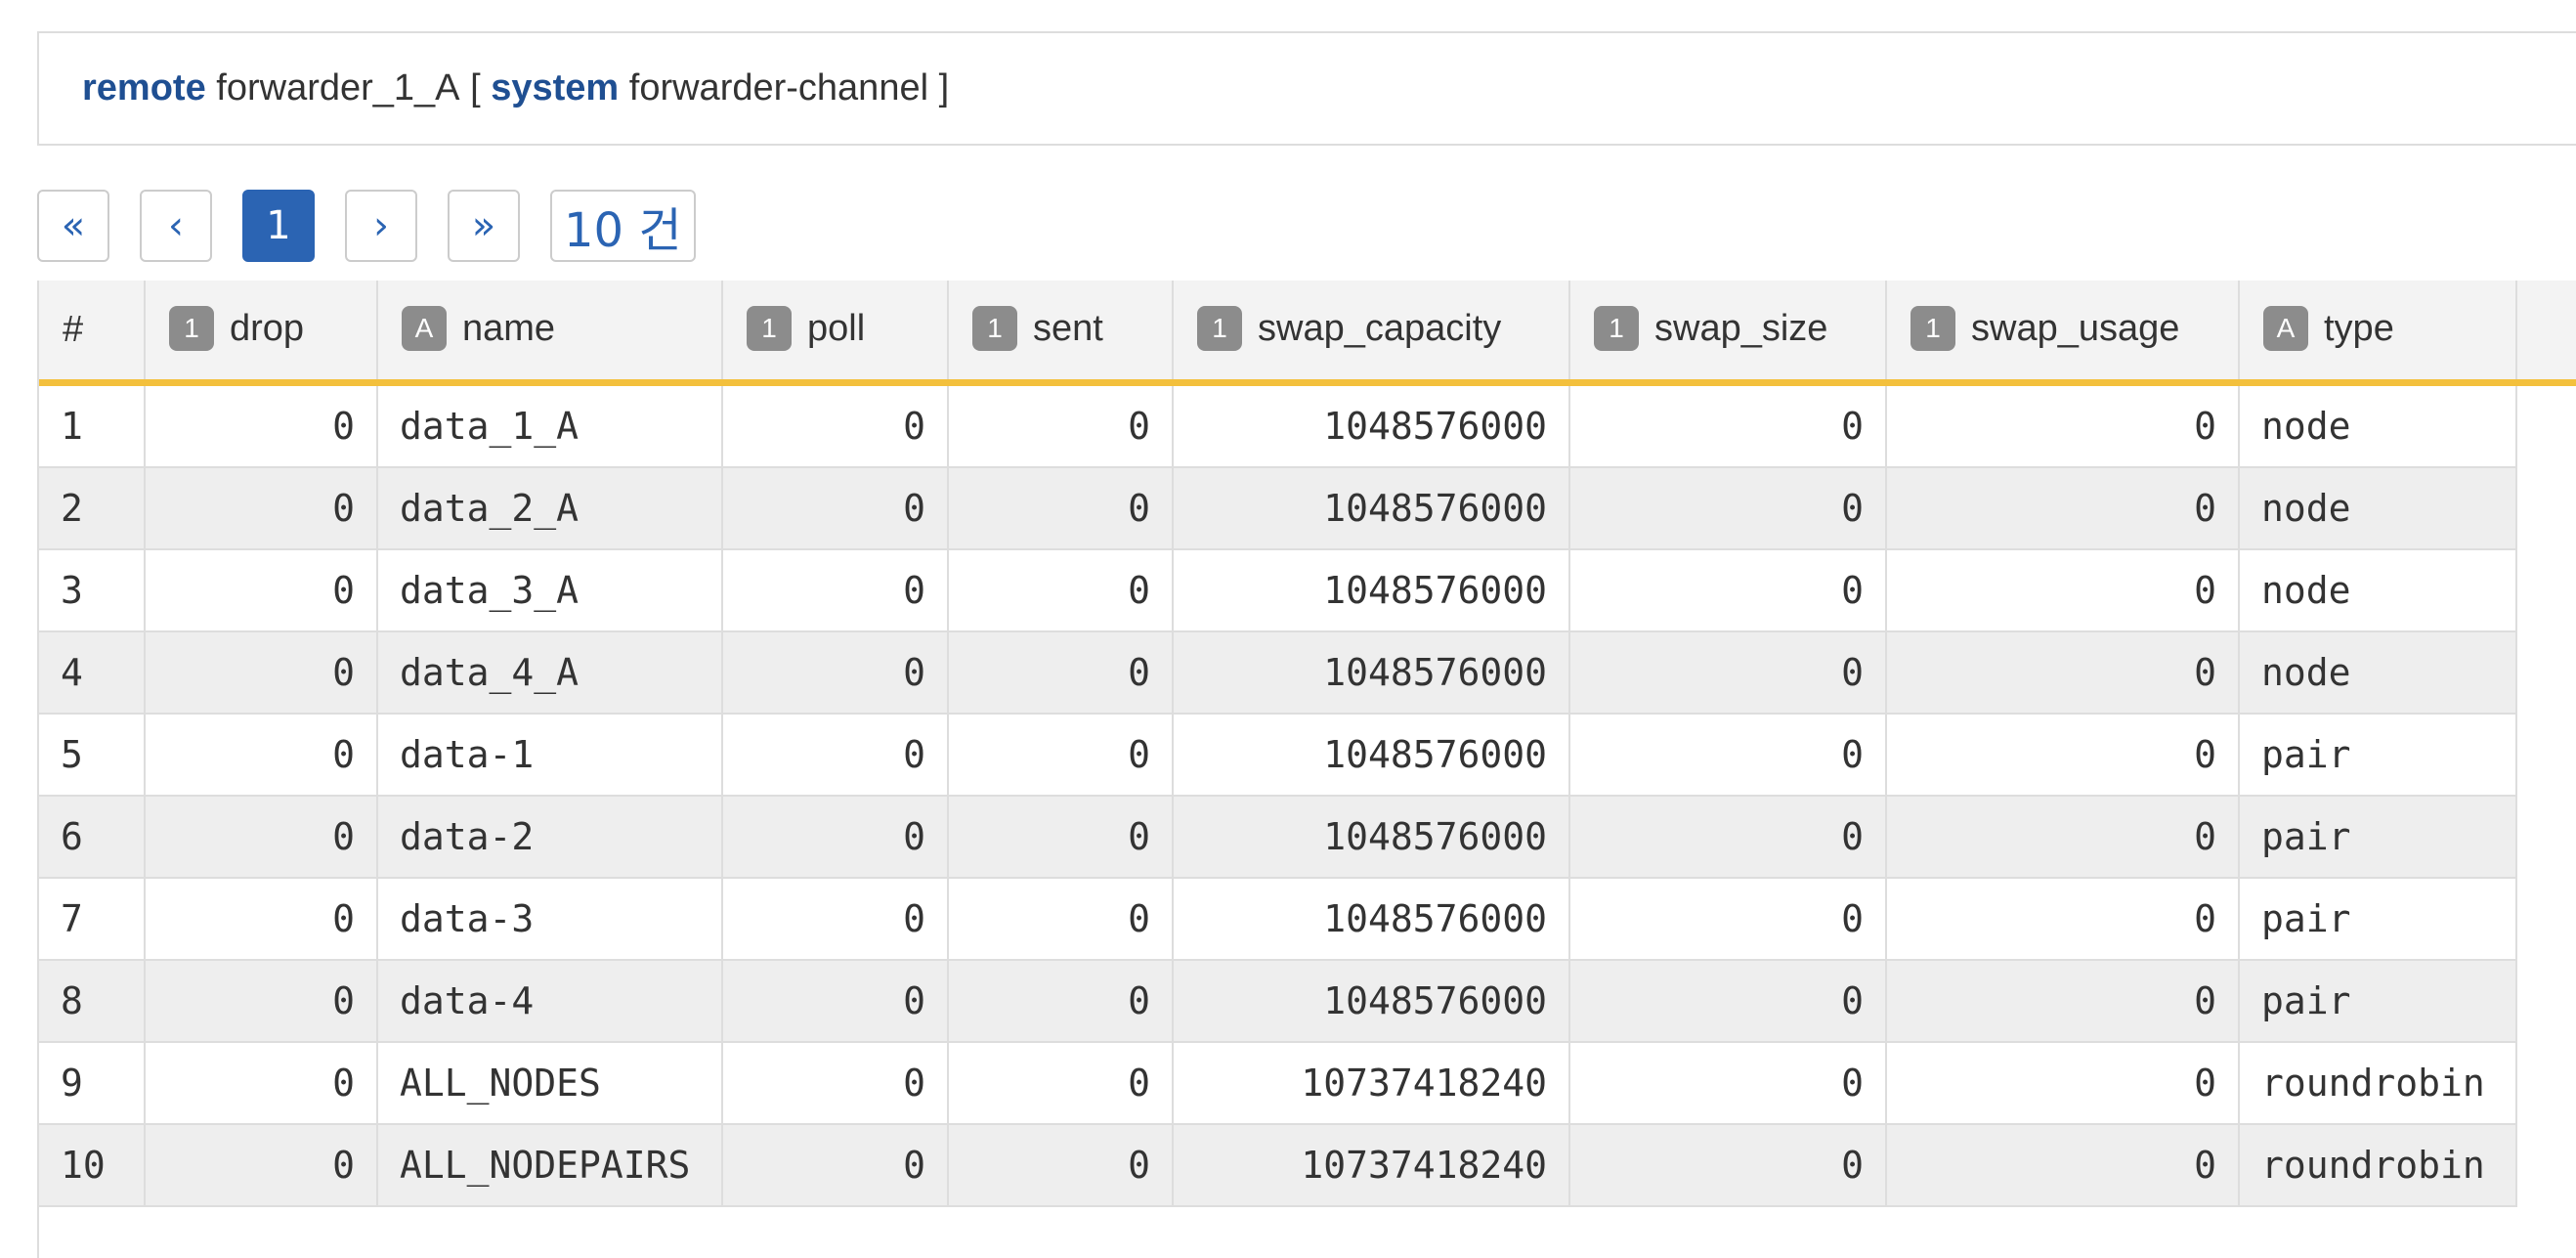  Describe the element at coordinates (550, 1165) in the screenshot. I see `cell-name: ALL_NODEPAIRS` at that location.